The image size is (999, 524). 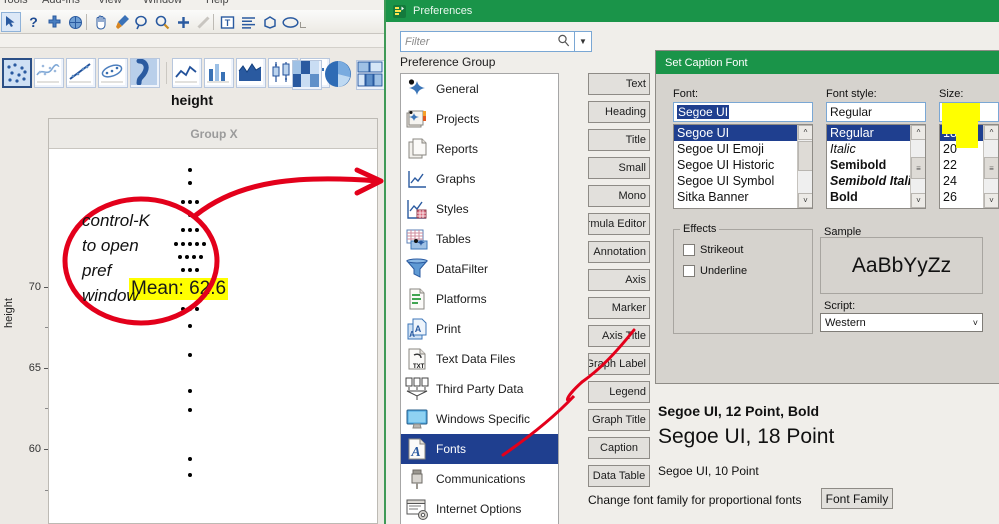 What do you see at coordinates (961, 181) in the screenshot?
I see `size-list-item: 24` at bounding box center [961, 181].